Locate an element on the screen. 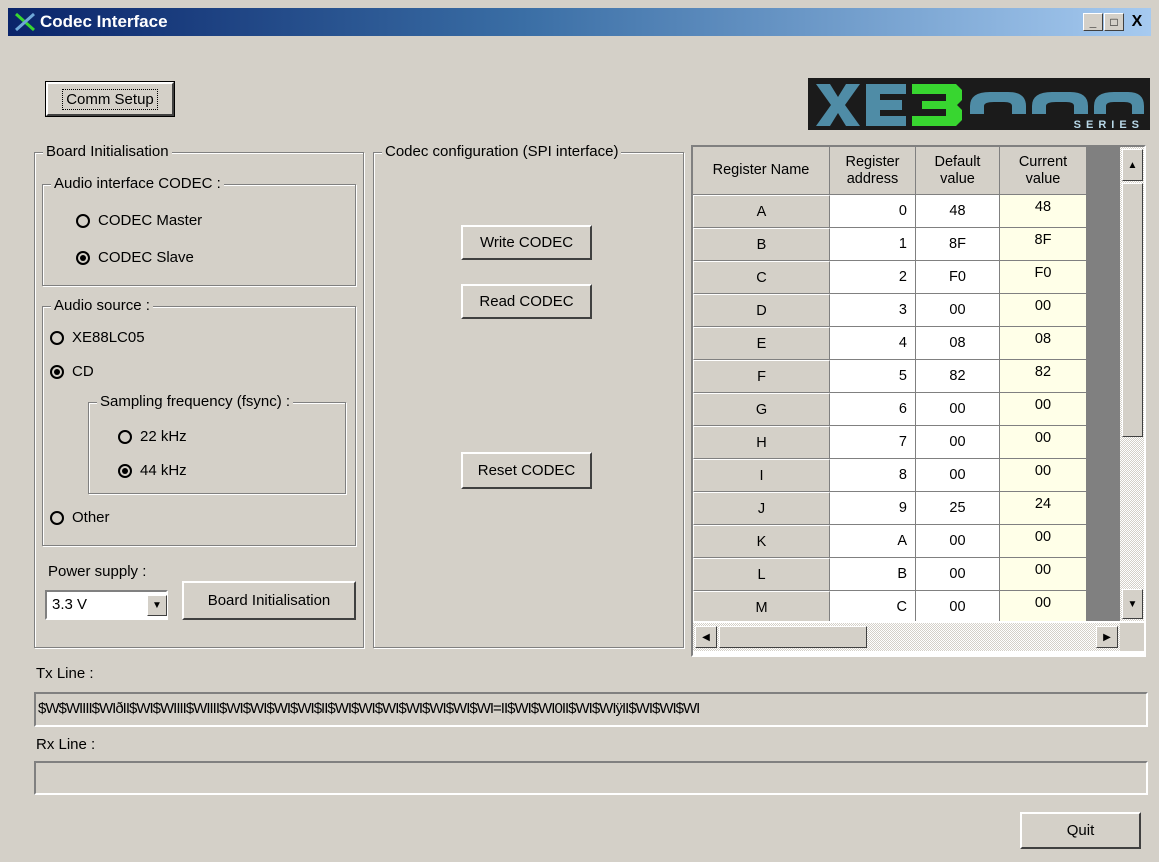  minimize-icon: _ is located at coordinates (1093, 22).